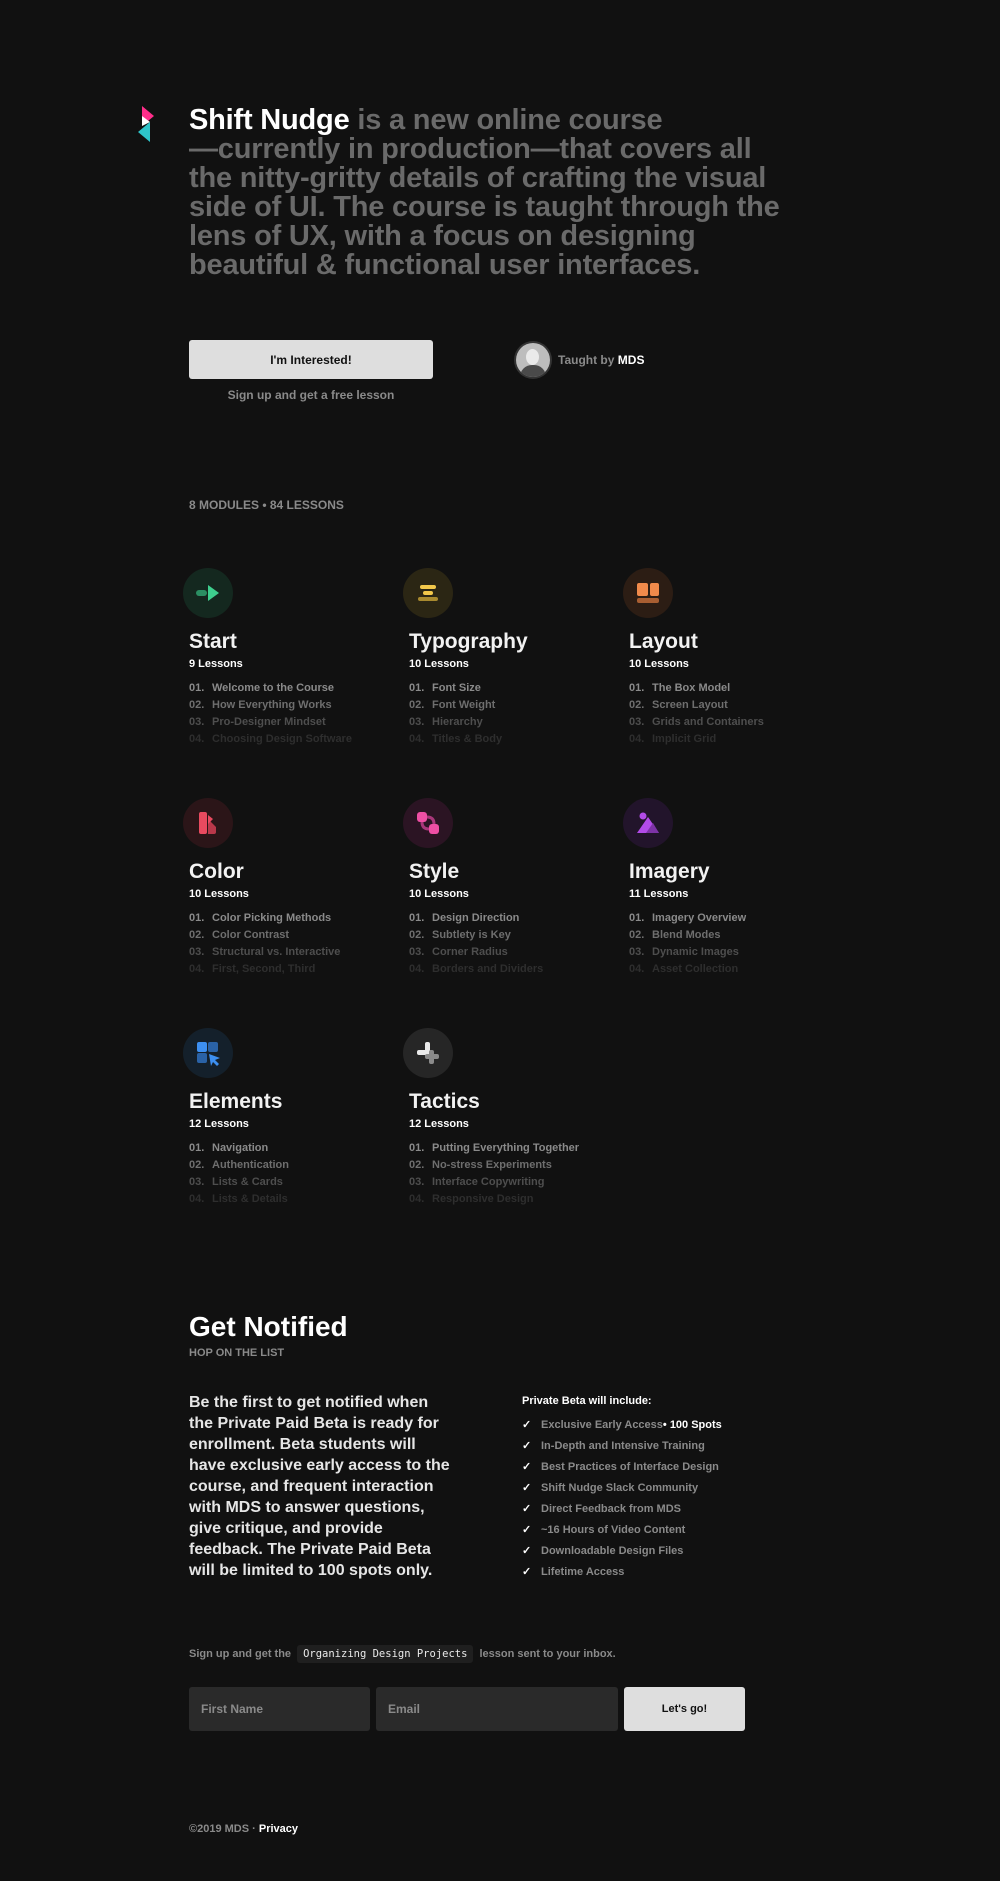 Image resolution: width=1000 pixels, height=1881 pixels. Describe the element at coordinates (428, 1053) in the screenshot. I see `tactics-plus-icon` at that location.